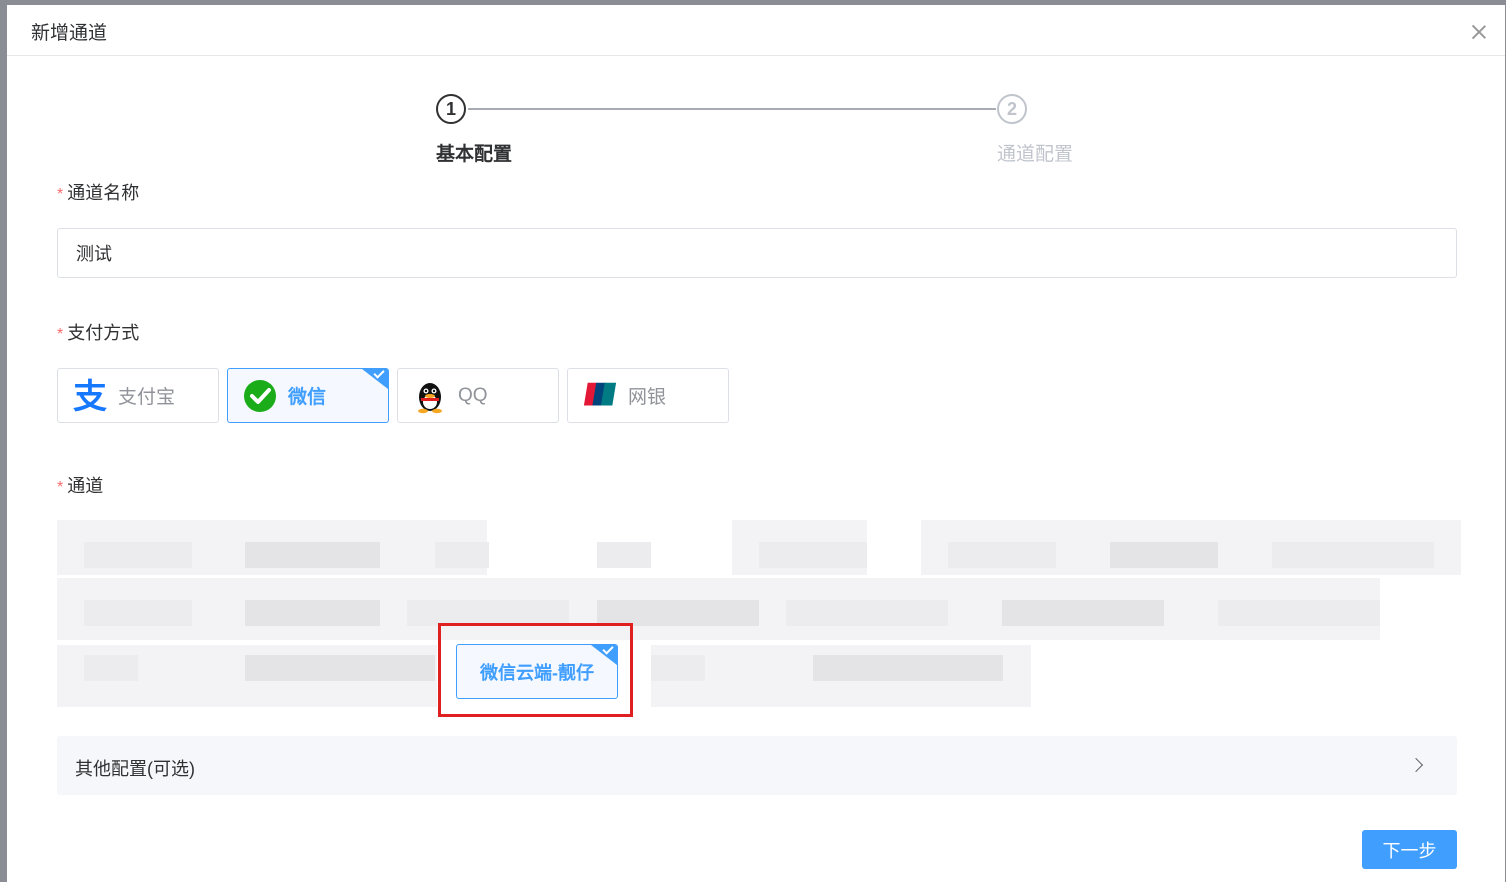 This screenshot has height=882, width=1512. Describe the element at coordinates (1479, 32) in the screenshot. I see `close-icon` at that location.